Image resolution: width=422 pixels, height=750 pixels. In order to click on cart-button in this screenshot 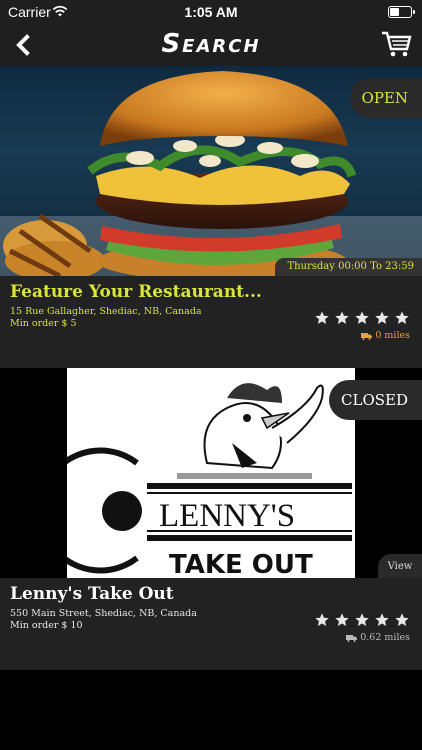, I will do `click(397, 44)`.